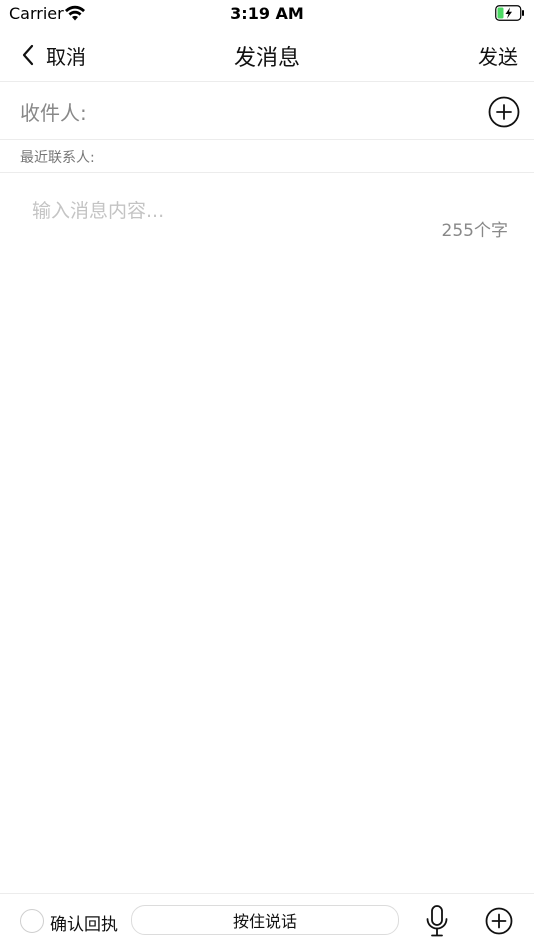 The image size is (534, 950). I want to click on bottom-toolbar: 确认回执 按住说话, so click(267, 921).